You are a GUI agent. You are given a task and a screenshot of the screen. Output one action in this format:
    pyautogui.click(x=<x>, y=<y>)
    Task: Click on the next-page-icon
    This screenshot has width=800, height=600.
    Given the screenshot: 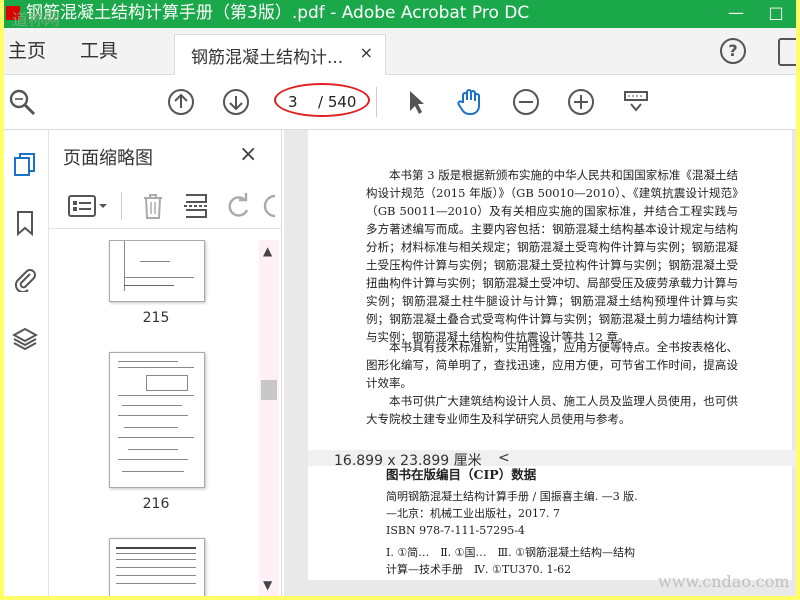 What is the action you would take?
    pyautogui.click(x=236, y=102)
    